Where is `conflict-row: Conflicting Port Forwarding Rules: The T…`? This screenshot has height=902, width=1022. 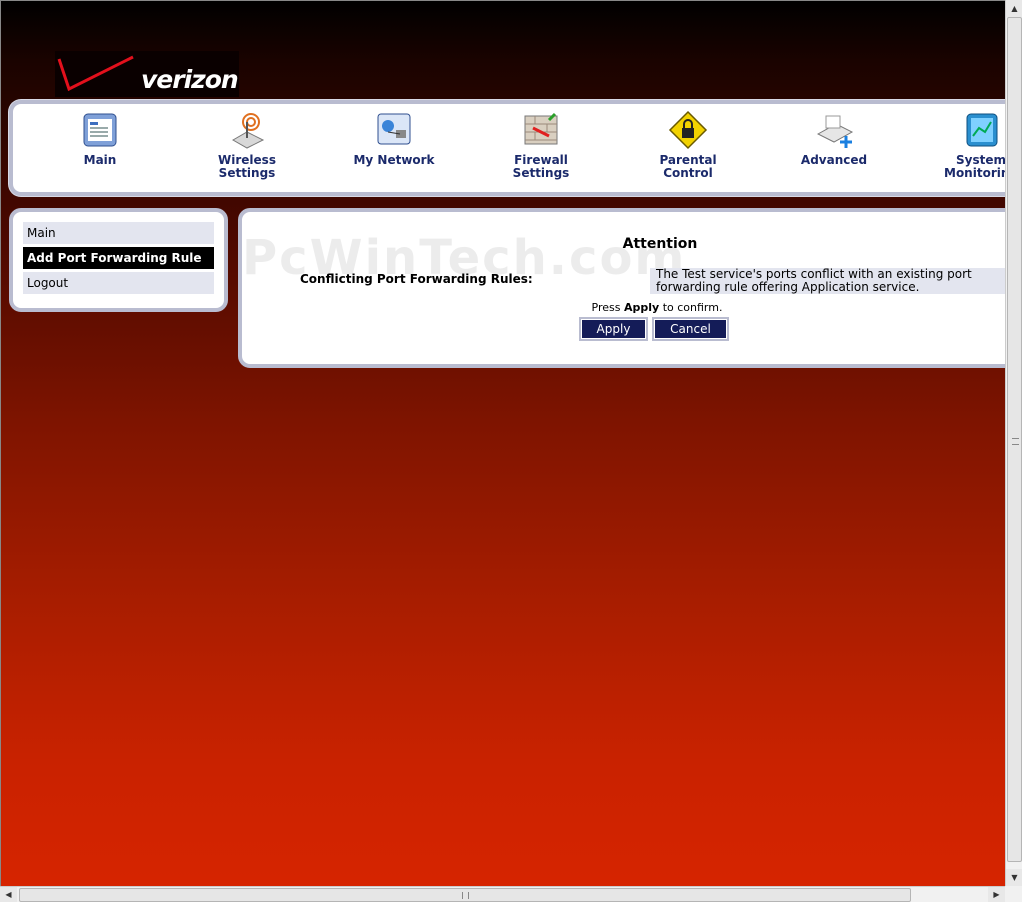 conflict-row: Conflicting Port Forwarding Rules: The T… is located at coordinates (650, 279).